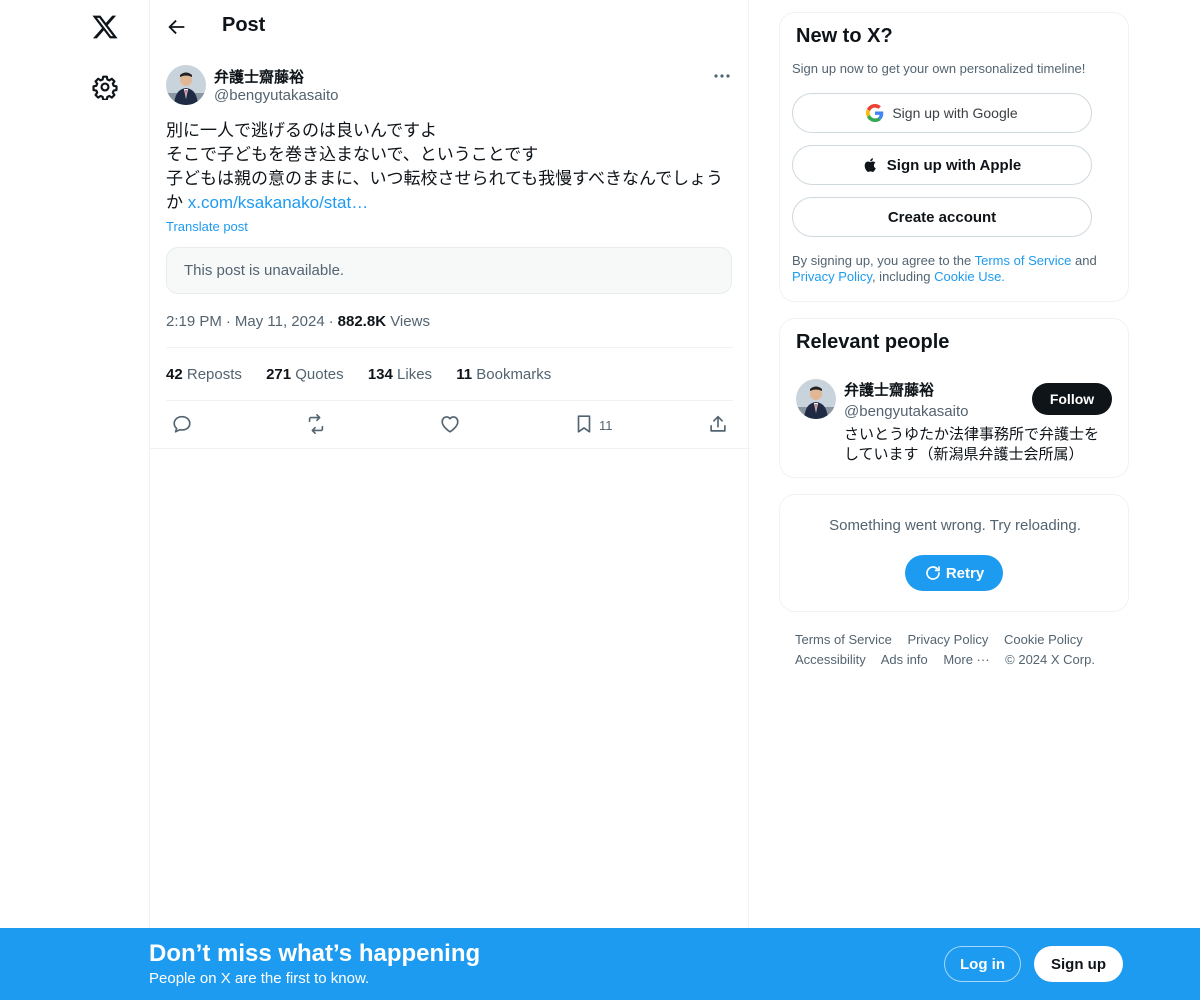 This screenshot has width=1200, height=1000. I want to click on post-text-line: 子どもは親の意のままに、いつ転校させられても我慢すべきなんでしょう, so click(445, 178).